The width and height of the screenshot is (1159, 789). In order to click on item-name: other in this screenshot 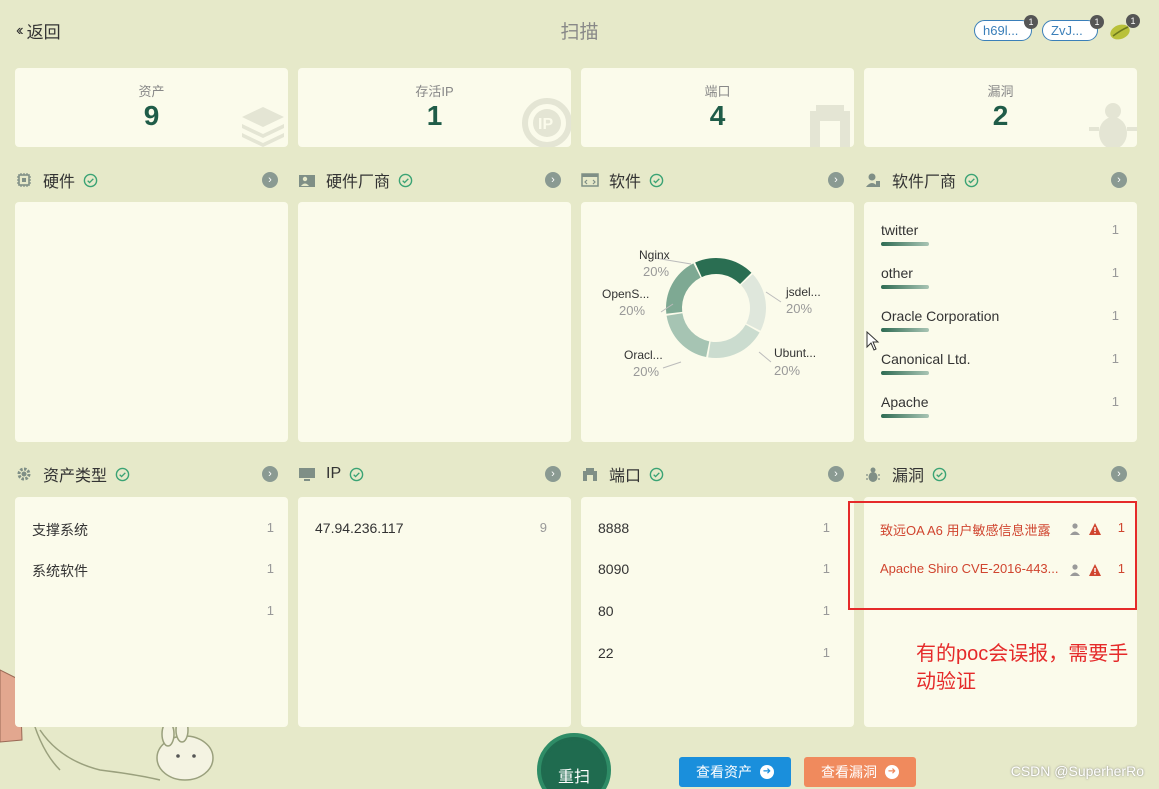, I will do `click(897, 273)`.